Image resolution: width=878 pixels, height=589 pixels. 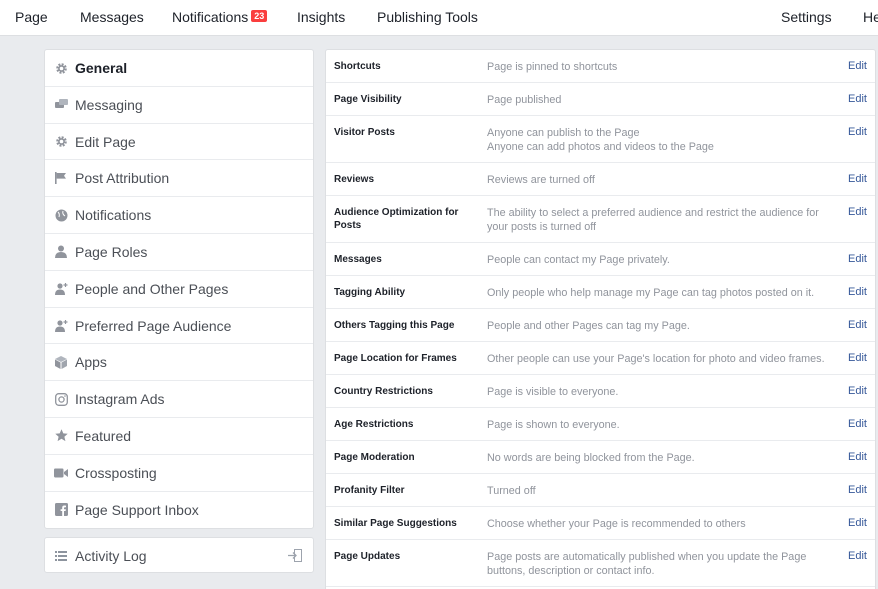 What do you see at coordinates (659, 180) in the screenshot?
I see `setting-description: Reviews are turned off` at bounding box center [659, 180].